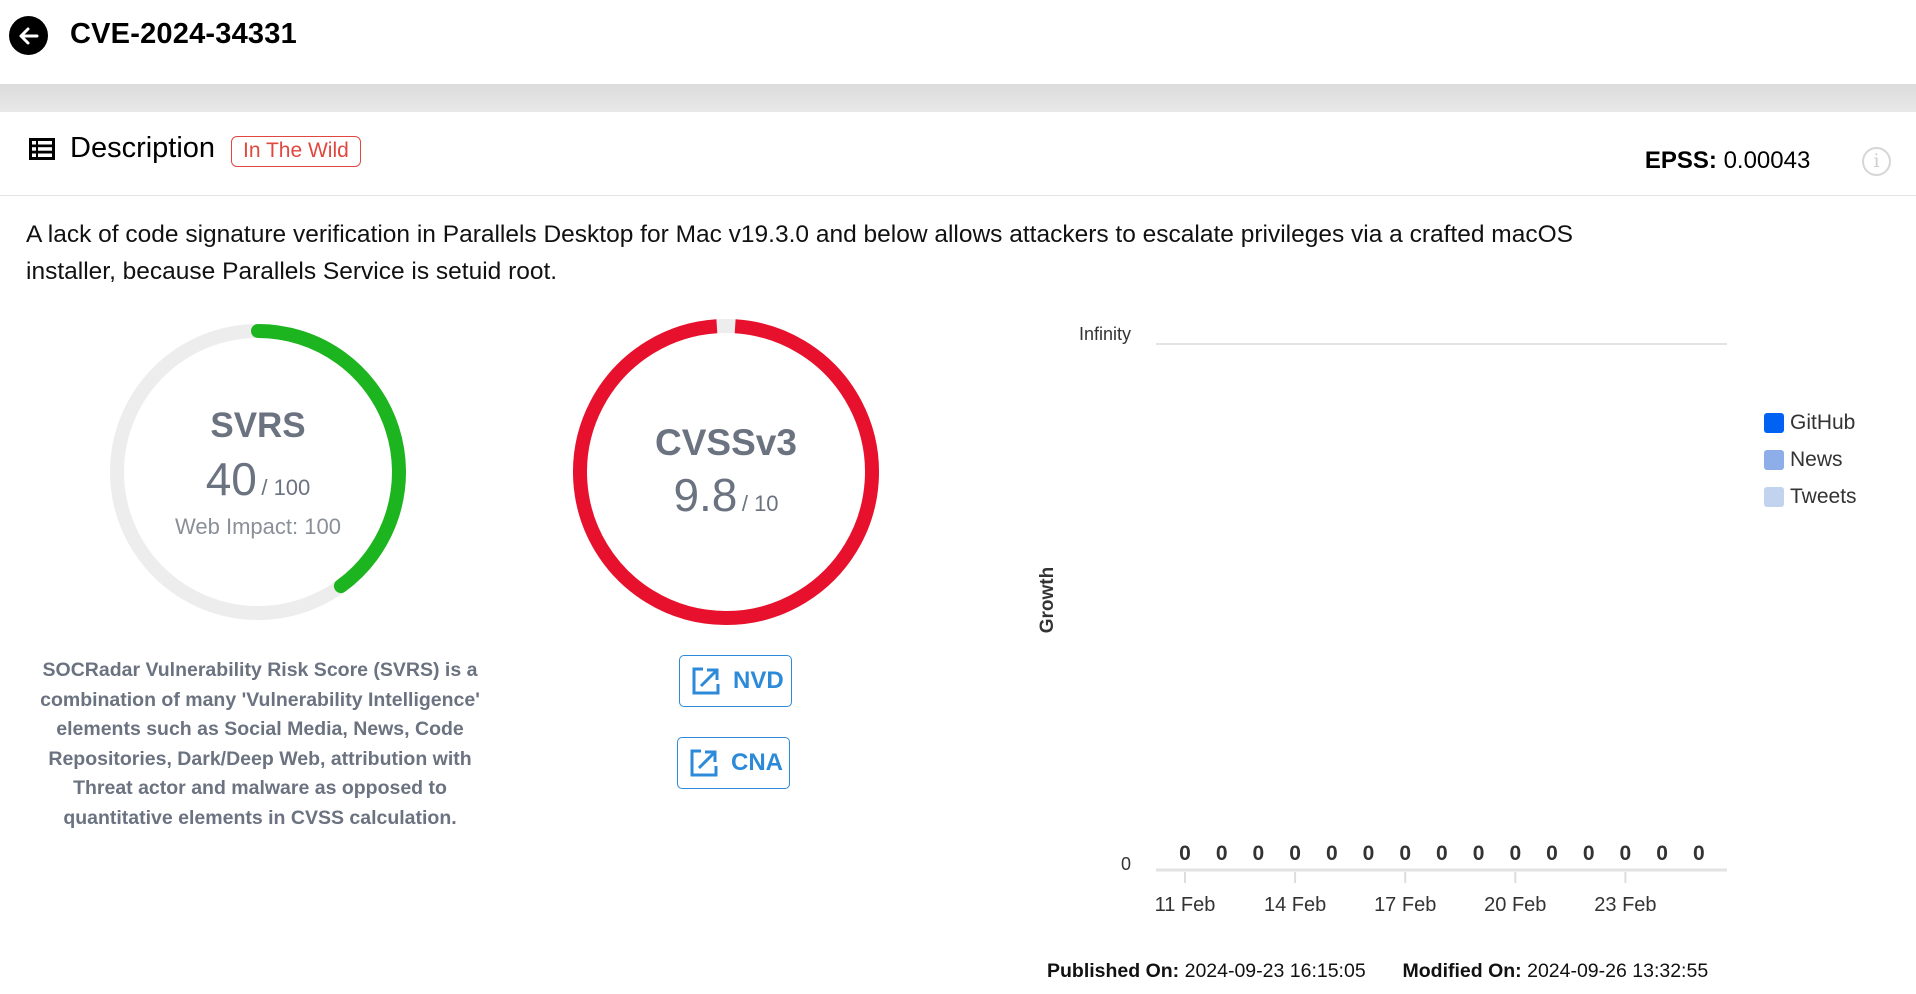 This screenshot has height=994, width=1916. What do you see at coordinates (958, 42) in the screenshot?
I see `top-bar: CVE-2024-34331` at bounding box center [958, 42].